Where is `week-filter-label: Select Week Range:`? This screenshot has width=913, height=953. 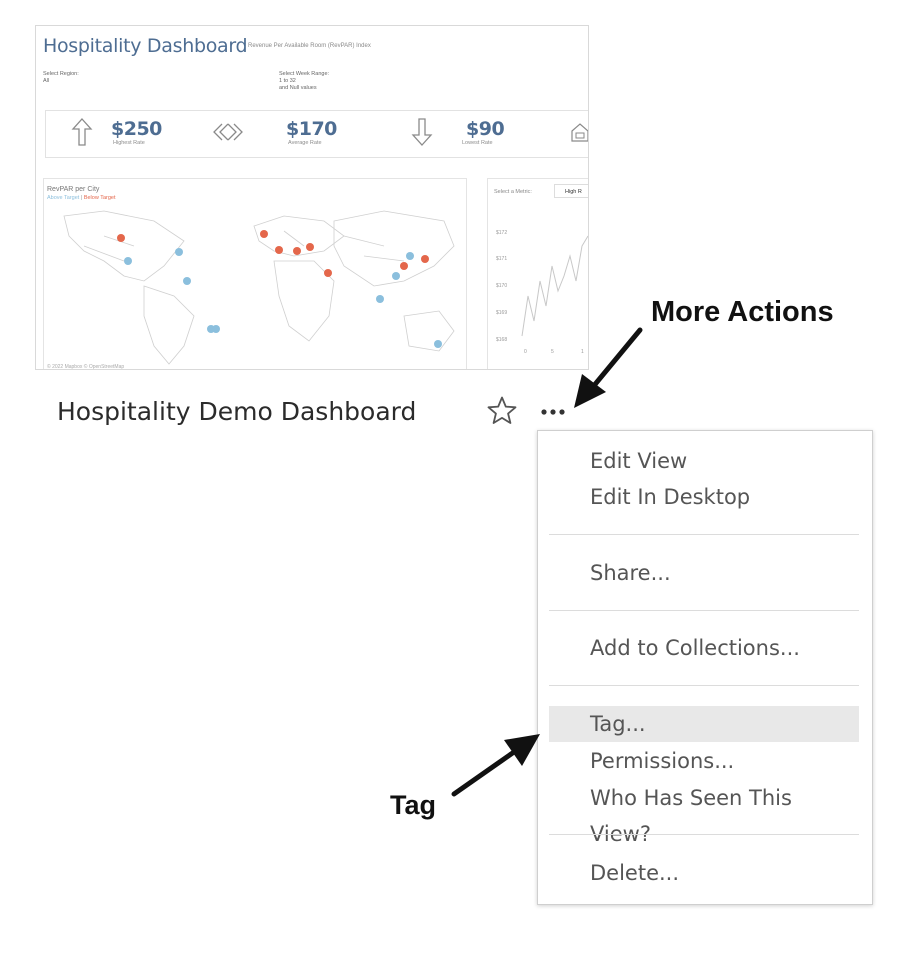 week-filter-label: Select Week Range: is located at coordinates (304, 74).